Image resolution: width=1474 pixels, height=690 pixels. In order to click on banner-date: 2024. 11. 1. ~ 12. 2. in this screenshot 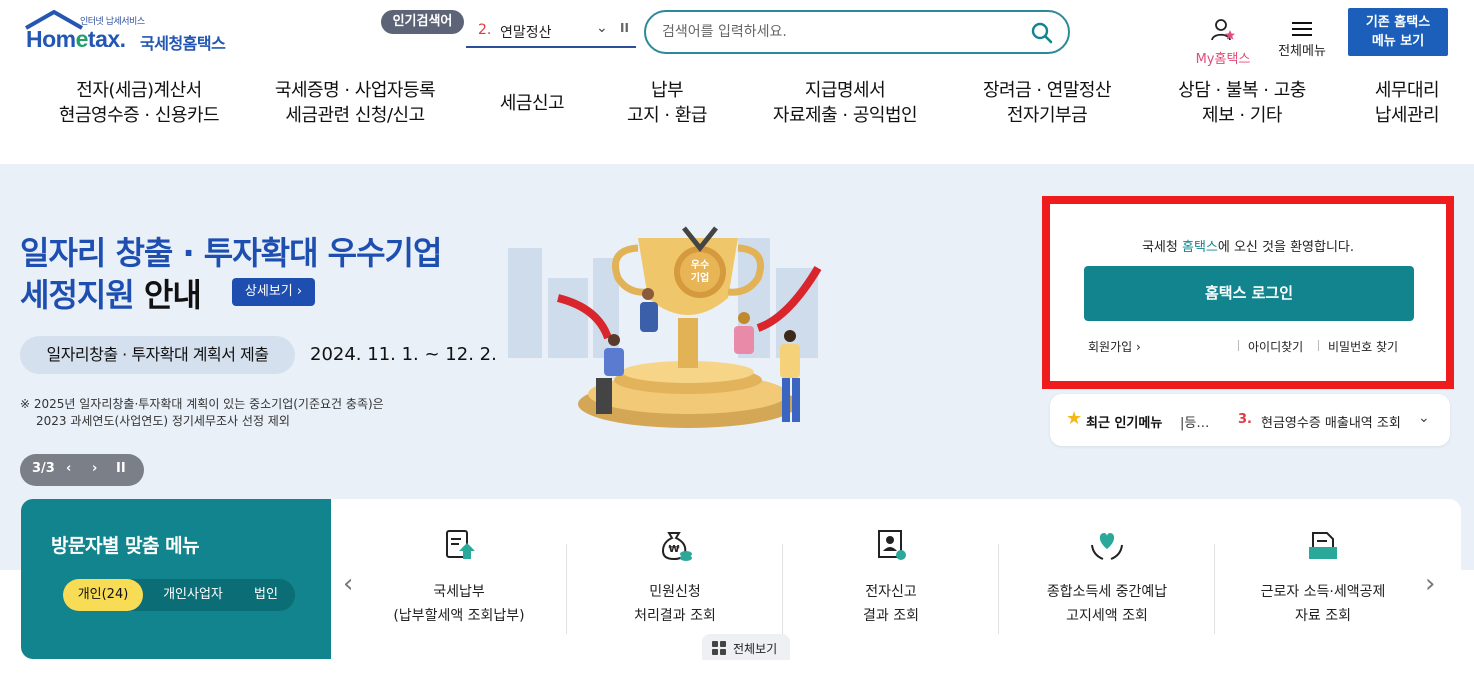, I will do `click(403, 354)`.